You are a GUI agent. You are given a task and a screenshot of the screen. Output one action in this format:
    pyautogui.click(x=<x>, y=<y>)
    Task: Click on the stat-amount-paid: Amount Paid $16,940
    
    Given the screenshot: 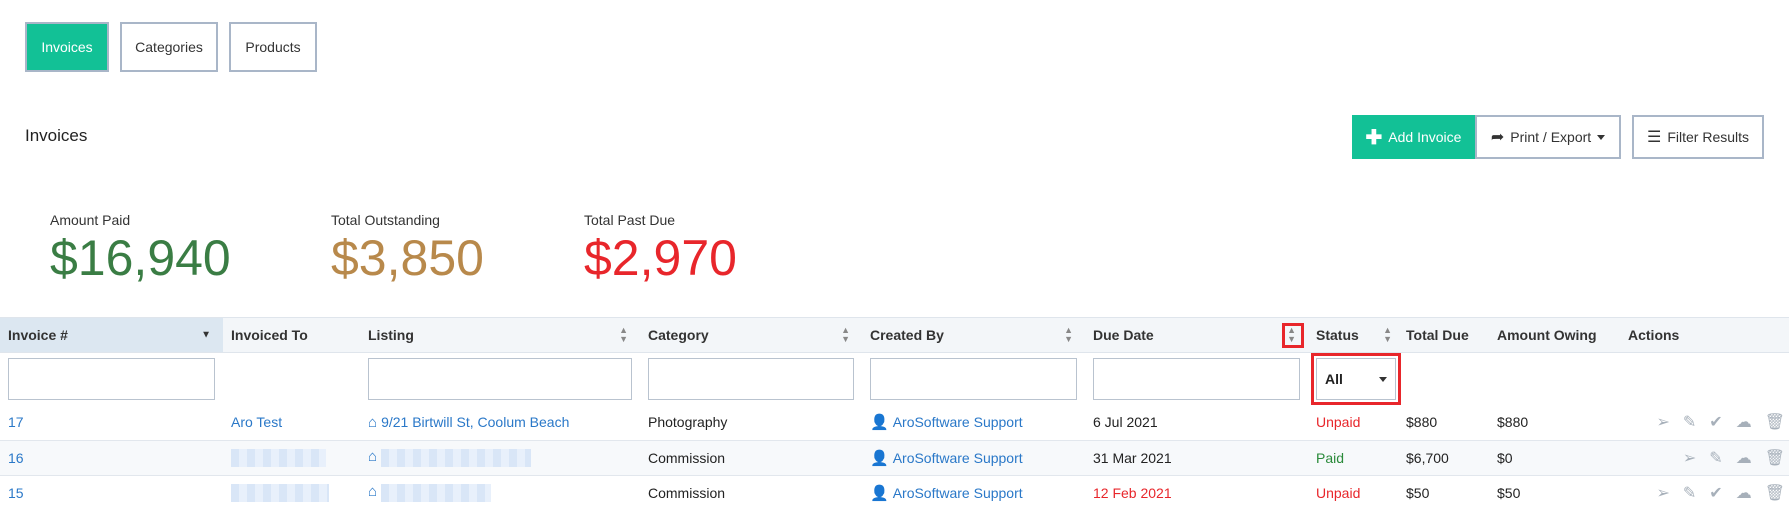 What is the action you would take?
    pyautogui.click(x=190, y=249)
    